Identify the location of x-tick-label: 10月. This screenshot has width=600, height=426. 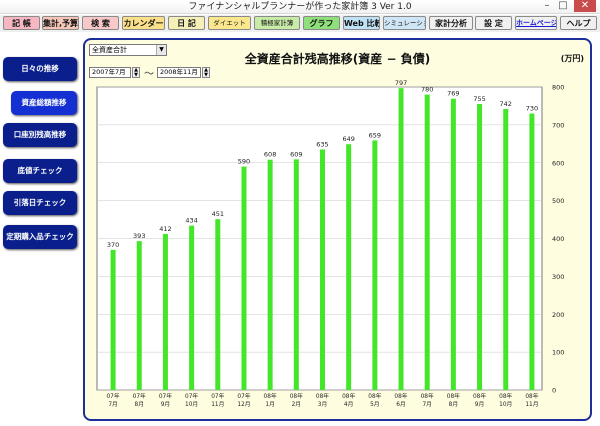
(505, 404).